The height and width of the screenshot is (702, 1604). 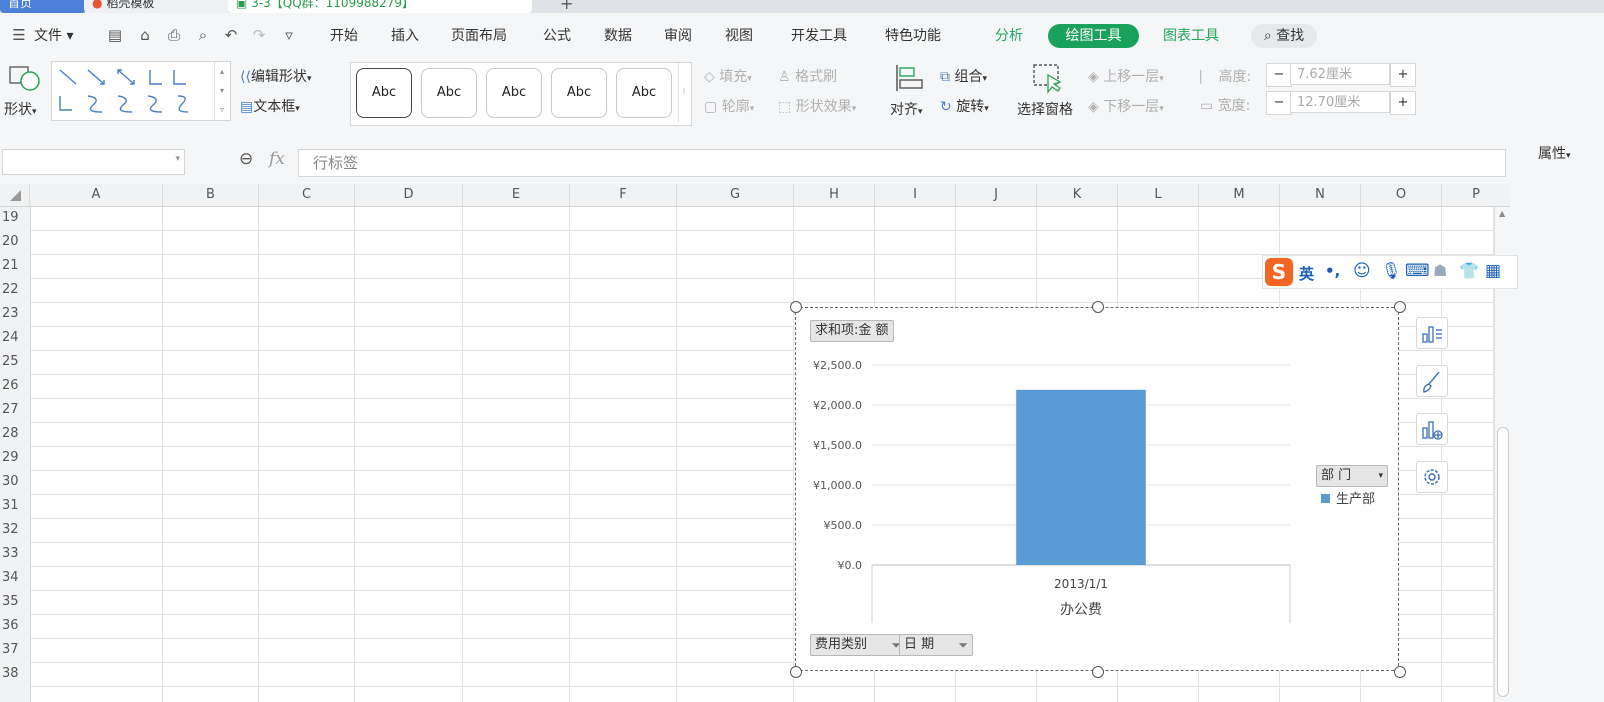 What do you see at coordinates (1340, 102) in the screenshot?
I see `width-input: 12.70厘米` at bounding box center [1340, 102].